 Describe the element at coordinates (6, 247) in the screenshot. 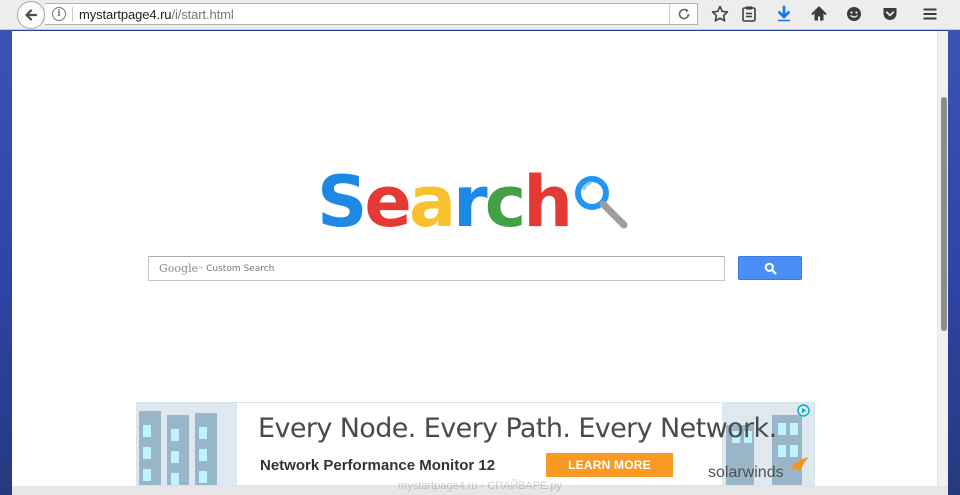

I see `desktop-background-left` at that location.